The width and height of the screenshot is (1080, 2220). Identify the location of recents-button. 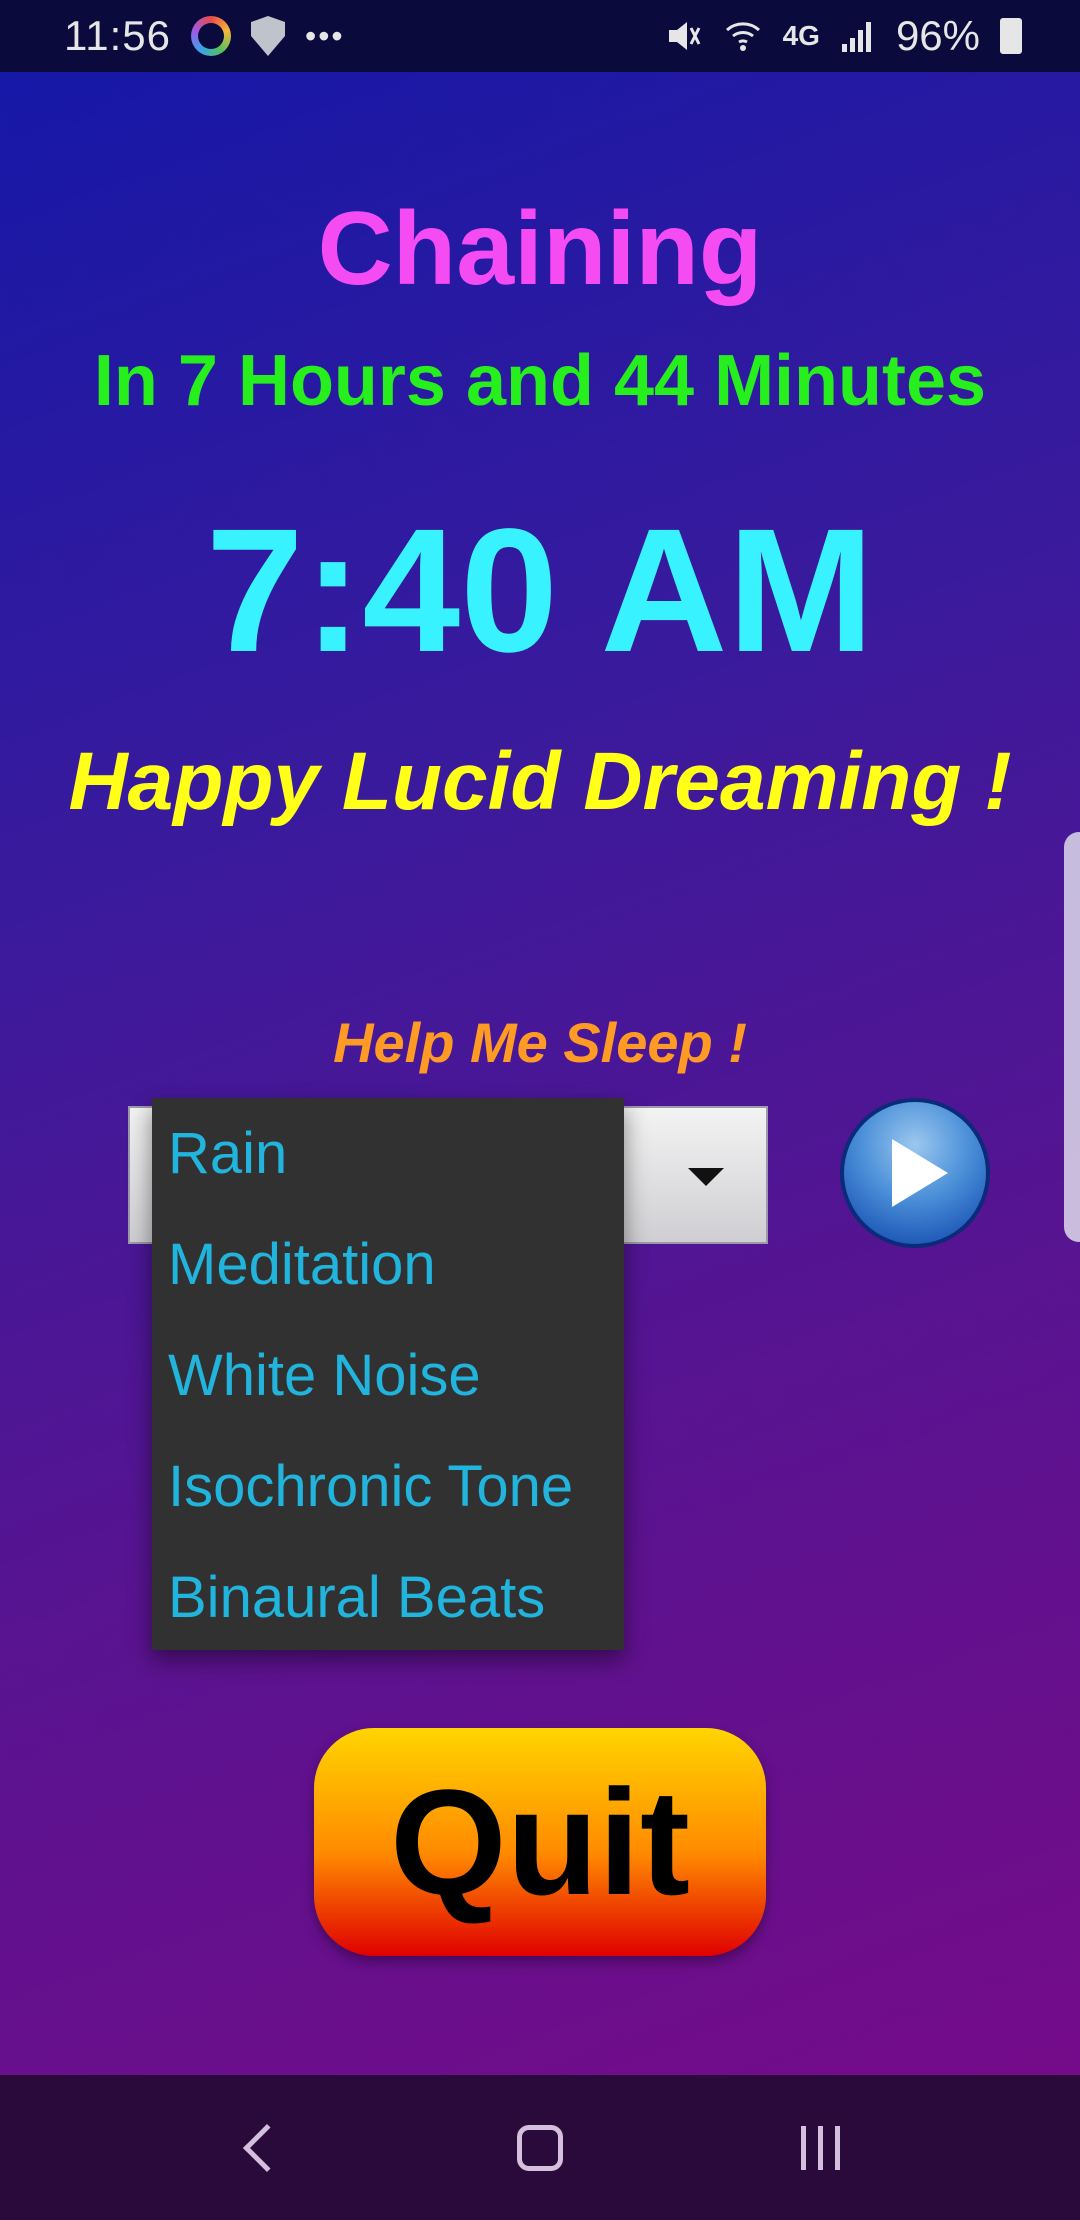
(820, 2148).